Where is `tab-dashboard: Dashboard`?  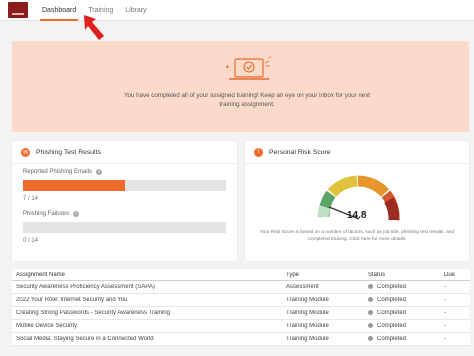
tab-dashboard: Dashboard is located at coordinates (59, 10).